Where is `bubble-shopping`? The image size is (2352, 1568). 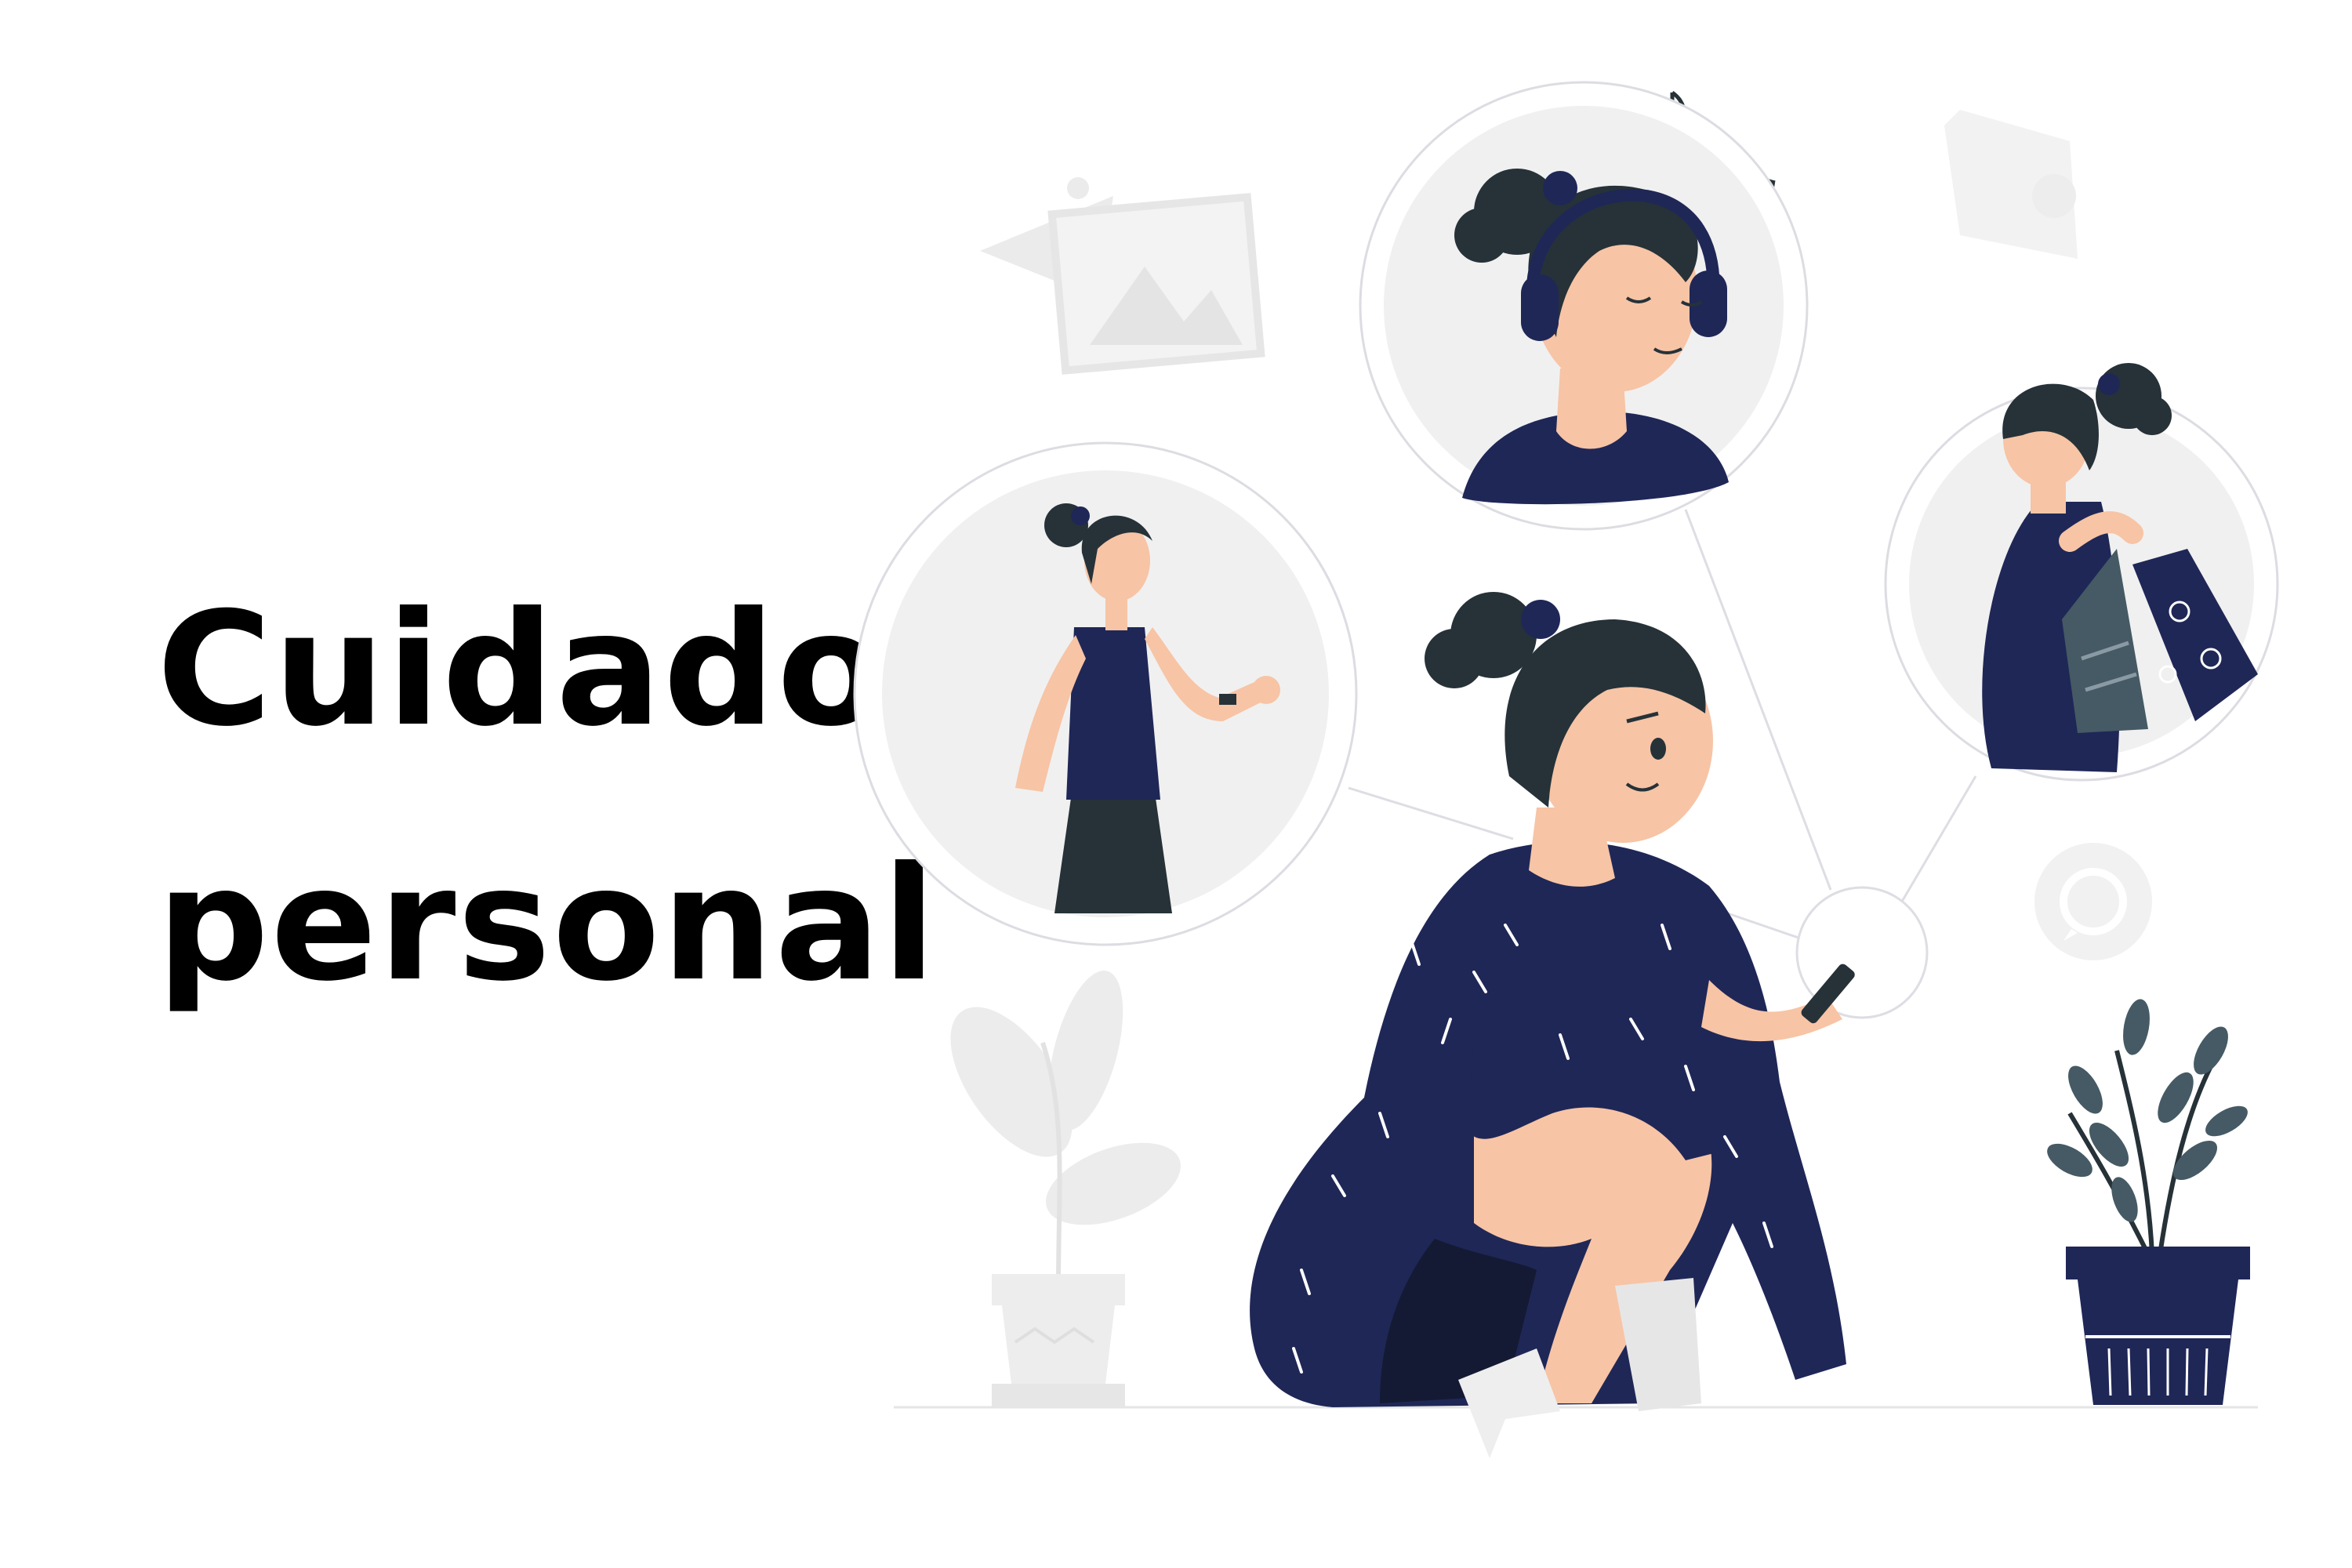
bubble-shopping is located at coordinates (2081, 572).